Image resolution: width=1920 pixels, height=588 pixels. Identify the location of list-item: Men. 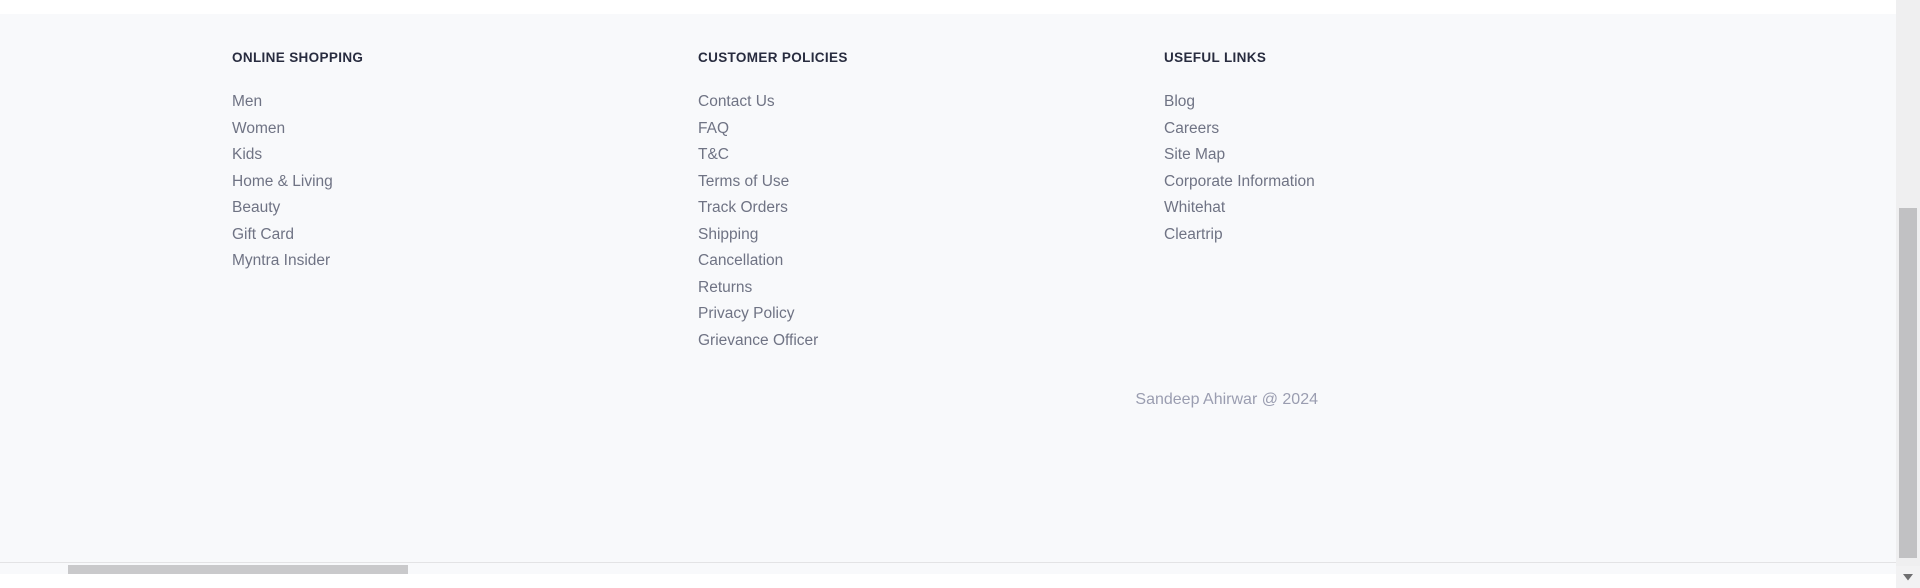
(297, 105).